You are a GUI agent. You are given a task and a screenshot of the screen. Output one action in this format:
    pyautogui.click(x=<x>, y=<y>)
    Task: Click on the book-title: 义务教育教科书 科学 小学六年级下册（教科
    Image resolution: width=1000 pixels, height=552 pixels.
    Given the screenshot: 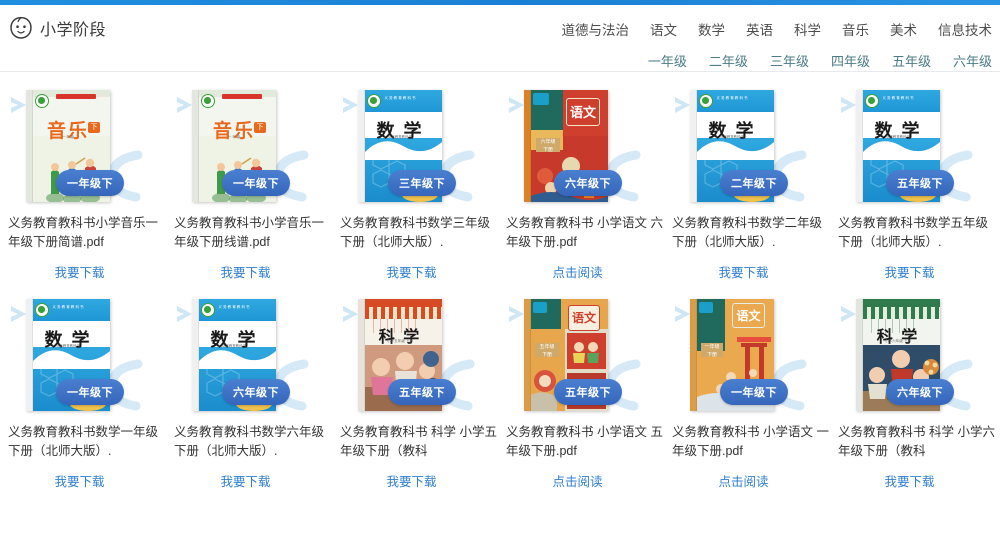 What is the action you would take?
    pyautogui.click(x=916, y=441)
    